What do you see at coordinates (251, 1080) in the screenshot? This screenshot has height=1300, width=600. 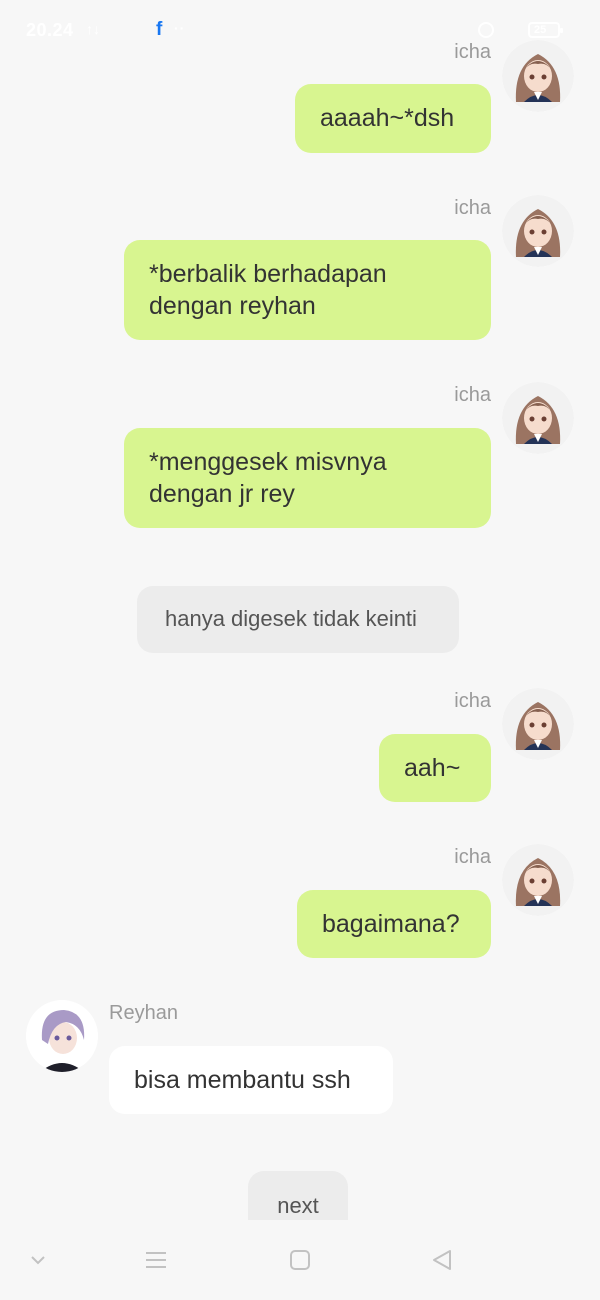 I see `message-bubble: bisa membantu ssh` at bounding box center [251, 1080].